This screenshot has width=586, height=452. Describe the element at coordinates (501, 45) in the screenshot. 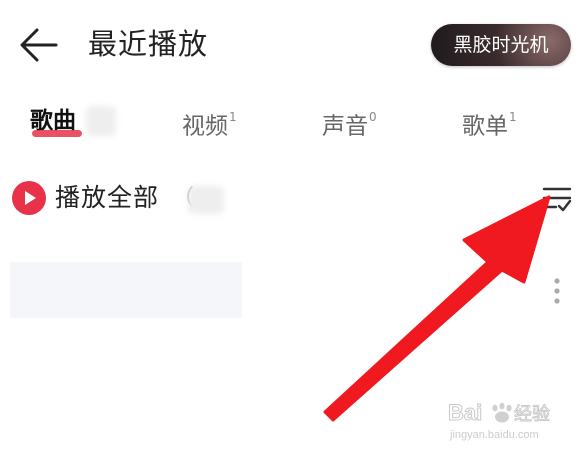

I see `vinyl-time-machine-button: 黑胶时光机` at that location.